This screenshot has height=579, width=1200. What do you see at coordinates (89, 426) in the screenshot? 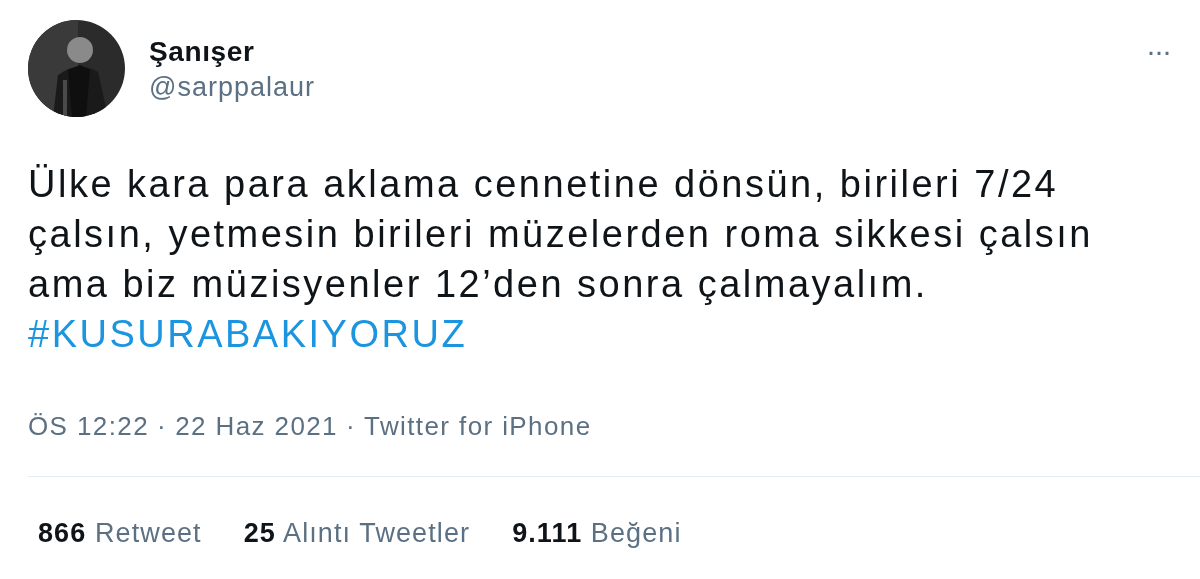
I see `timestamp: ÖS 12:22` at bounding box center [89, 426].